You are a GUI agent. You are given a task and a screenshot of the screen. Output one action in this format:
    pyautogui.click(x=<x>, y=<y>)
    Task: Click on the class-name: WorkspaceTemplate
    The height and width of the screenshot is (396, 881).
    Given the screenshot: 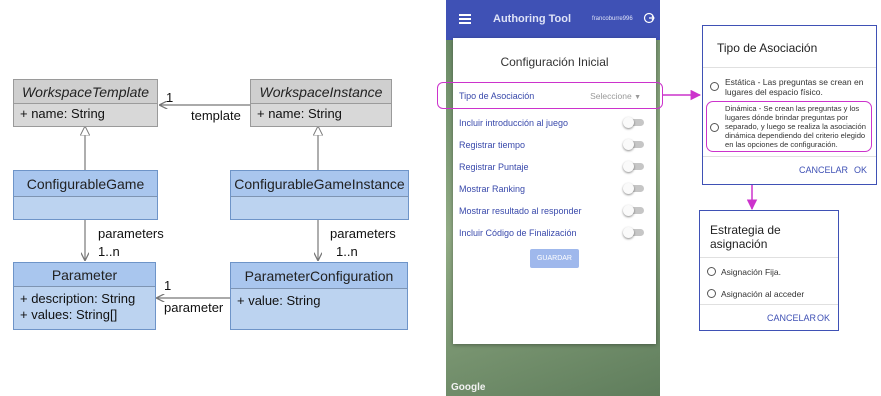 What is the action you would take?
    pyautogui.click(x=85, y=92)
    